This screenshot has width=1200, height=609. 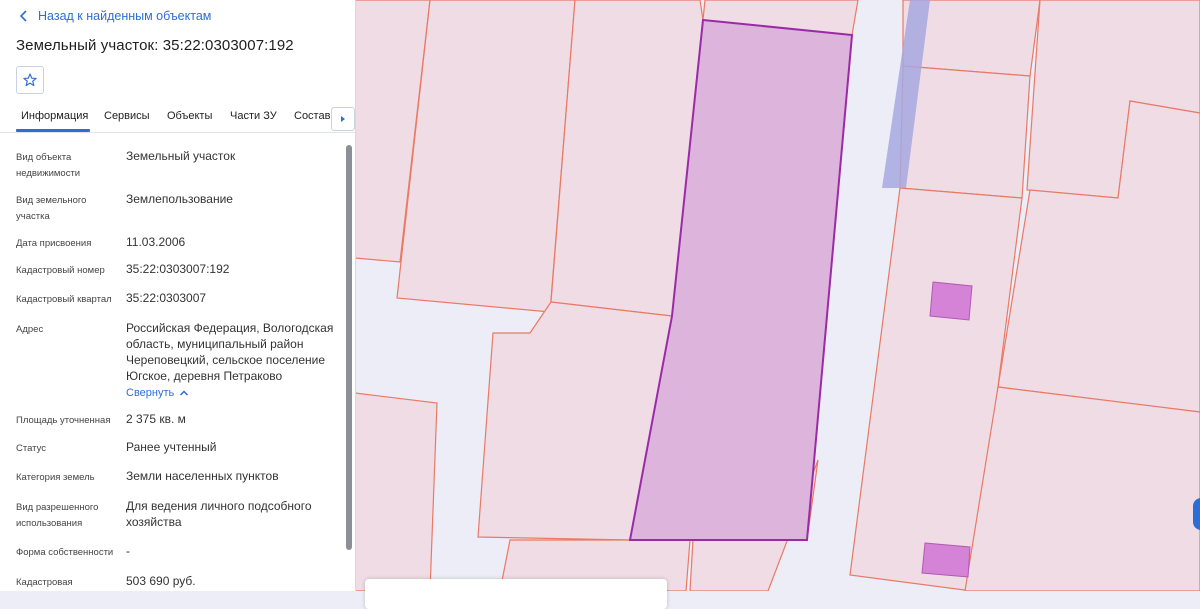 What do you see at coordinates (312, 116) in the screenshot?
I see `tab-composition: Состав` at bounding box center [312, 116].